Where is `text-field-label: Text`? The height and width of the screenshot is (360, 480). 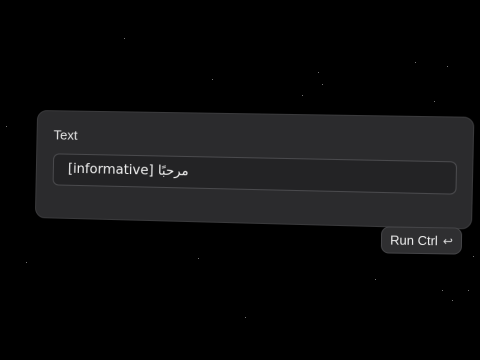 text-field-label: Text is located at coordinates (65, 135).